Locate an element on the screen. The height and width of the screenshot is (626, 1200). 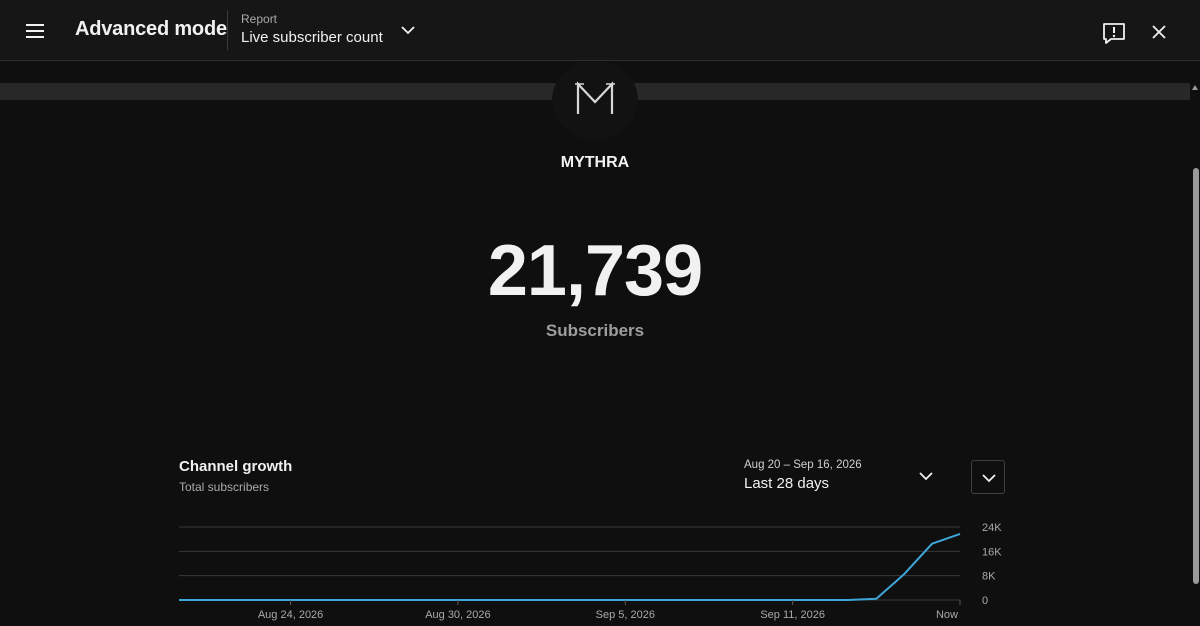
x-tick-label: Sep 11, 2026 is located at coordinates (792, 615).